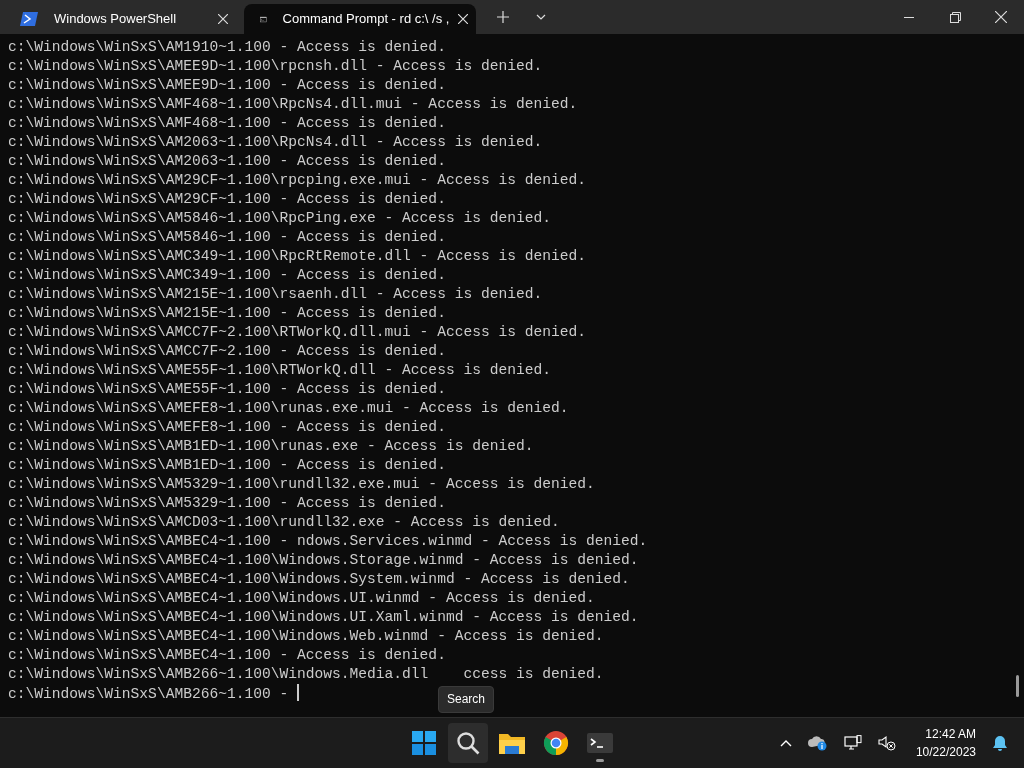 The height and width of the screenshot is (768, 1024). I want to click on console-line: c:\Windows\WinSxS\AMBEC4~1.100 - ndows.Services.winmd - Access is denied., so click(328, 541).